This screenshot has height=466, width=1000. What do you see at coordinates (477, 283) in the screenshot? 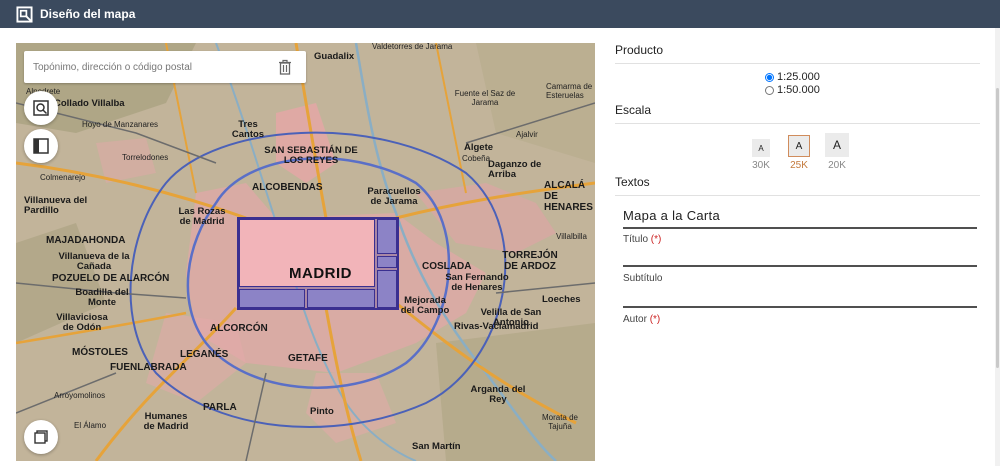
I see `map-label: San Fernando de Henares` at bounding box center [477, 283].